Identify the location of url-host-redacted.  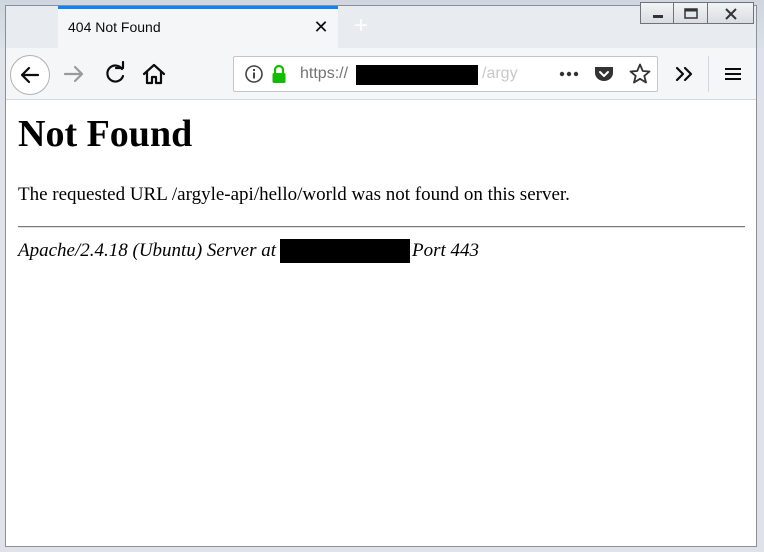
(417, 75).